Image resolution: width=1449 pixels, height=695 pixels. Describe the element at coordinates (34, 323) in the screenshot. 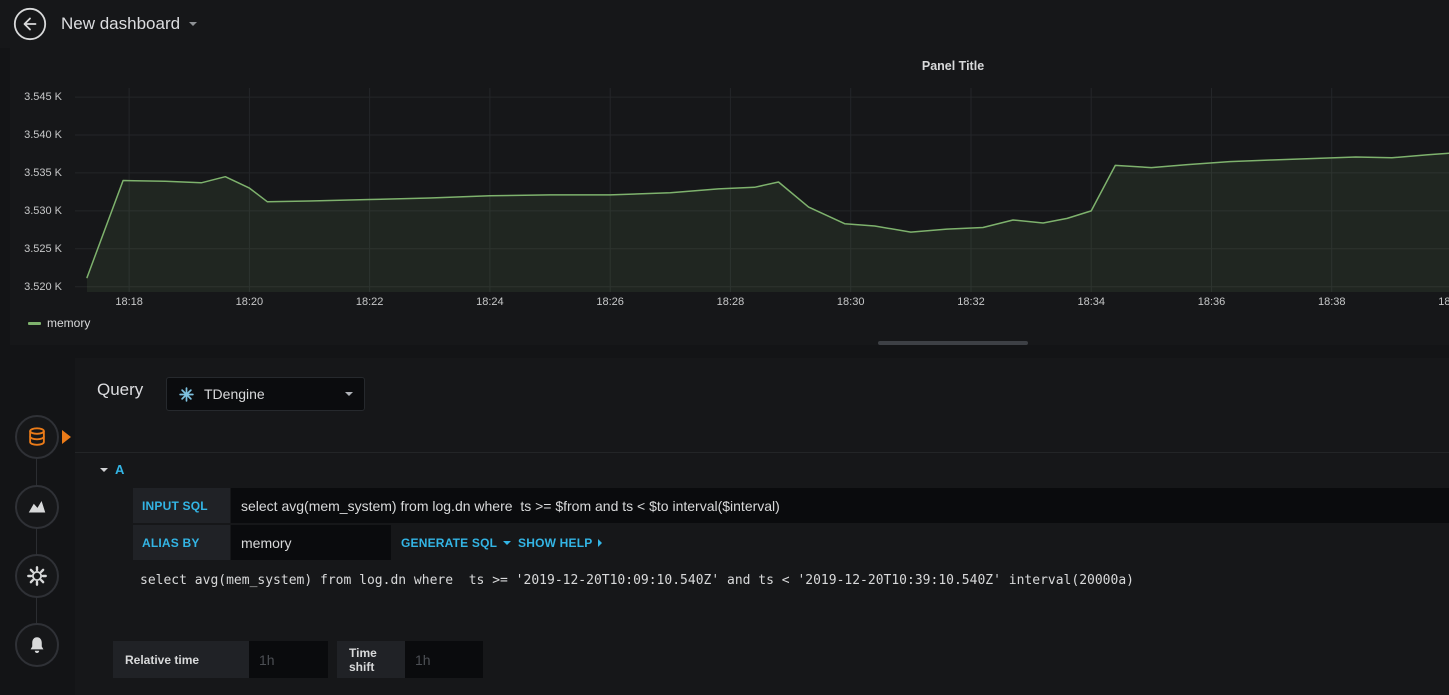

I see `legend-marker` at that location.